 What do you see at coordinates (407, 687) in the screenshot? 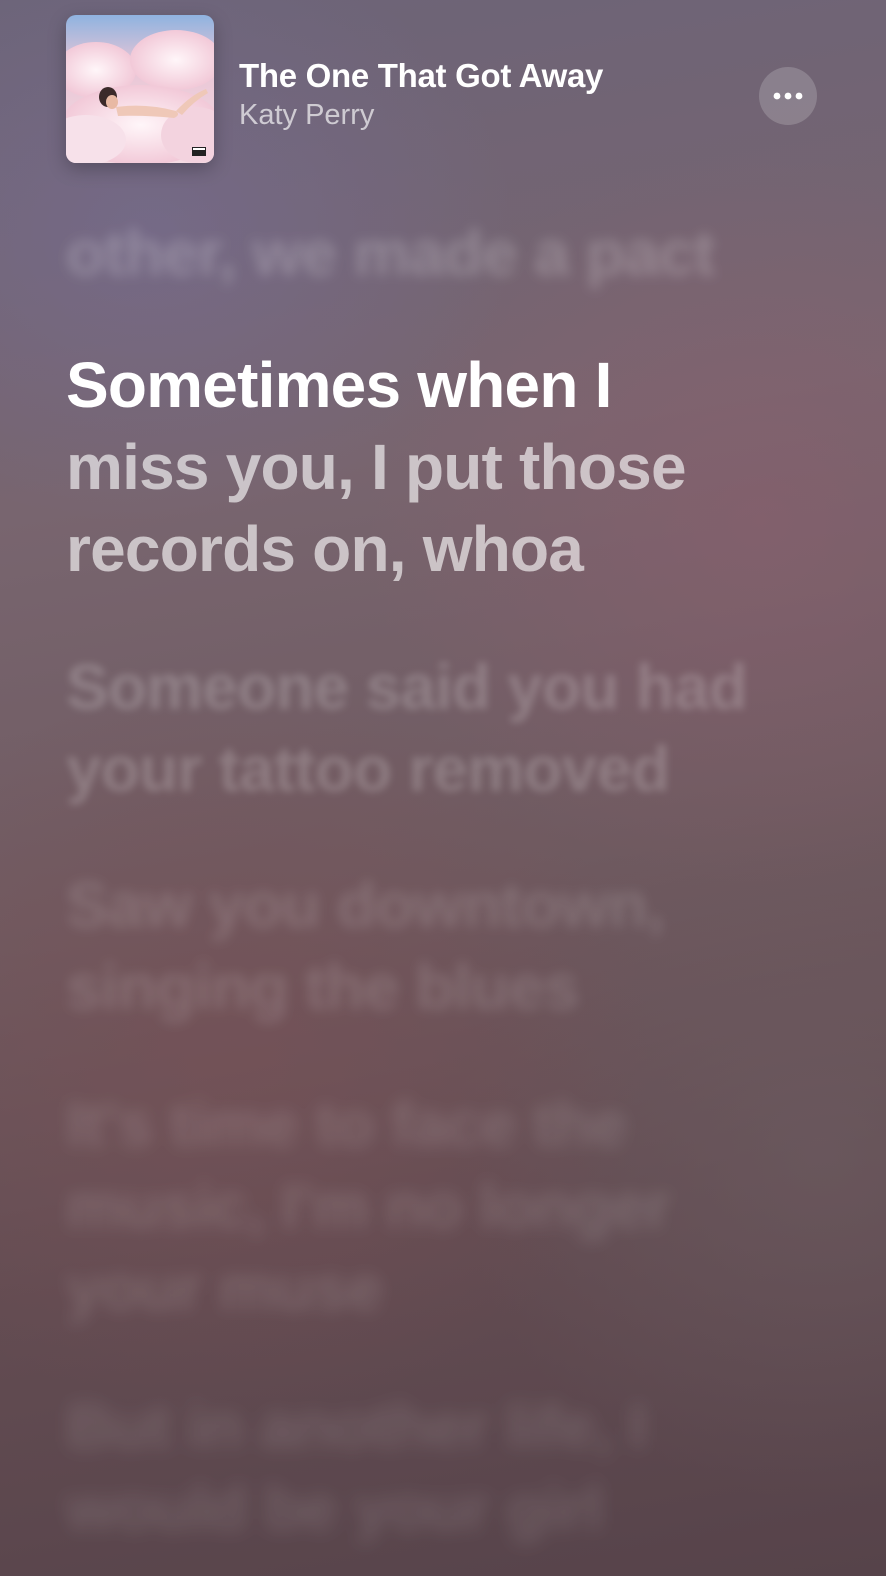
I see `lyric-text: Someone said you had` at bounding box center [407, 687].